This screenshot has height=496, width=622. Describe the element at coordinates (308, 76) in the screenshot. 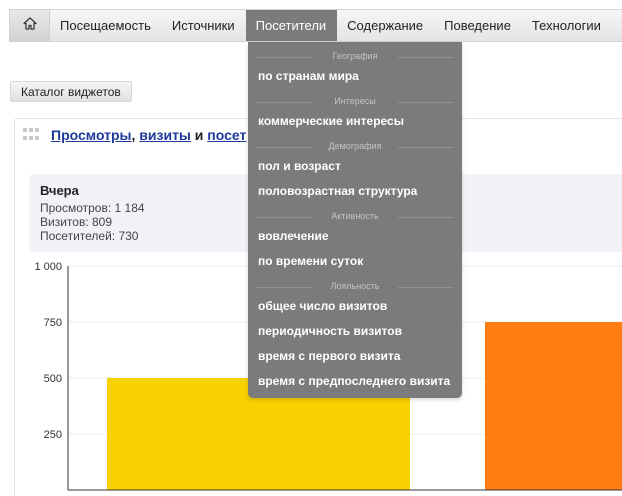

I see `menu-item: по странам мира` at that location.